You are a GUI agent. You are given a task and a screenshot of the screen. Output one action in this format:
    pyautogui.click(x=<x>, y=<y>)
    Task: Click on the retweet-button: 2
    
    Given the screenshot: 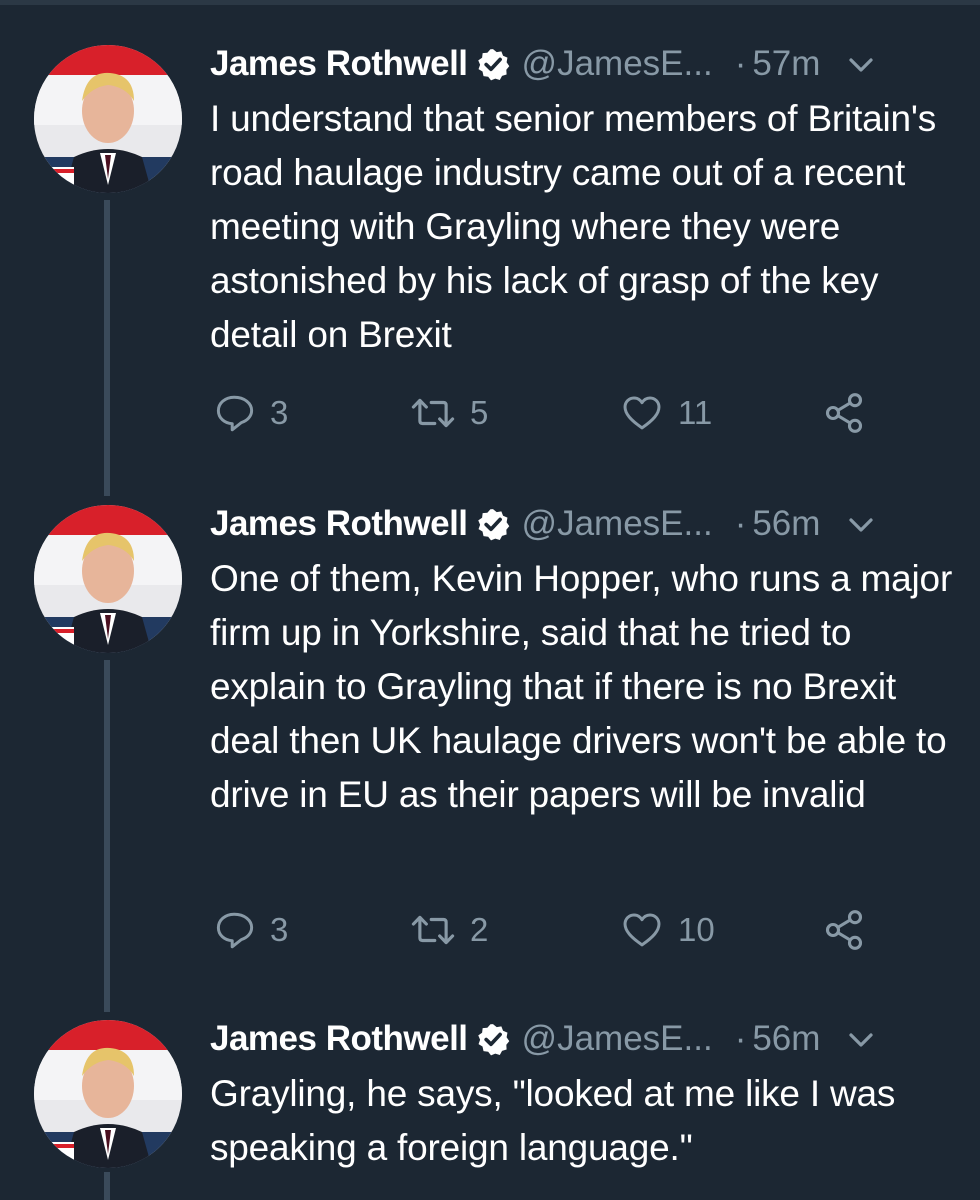 What is the action you would take?
    pyautogui.click(x=449, y=930)
    